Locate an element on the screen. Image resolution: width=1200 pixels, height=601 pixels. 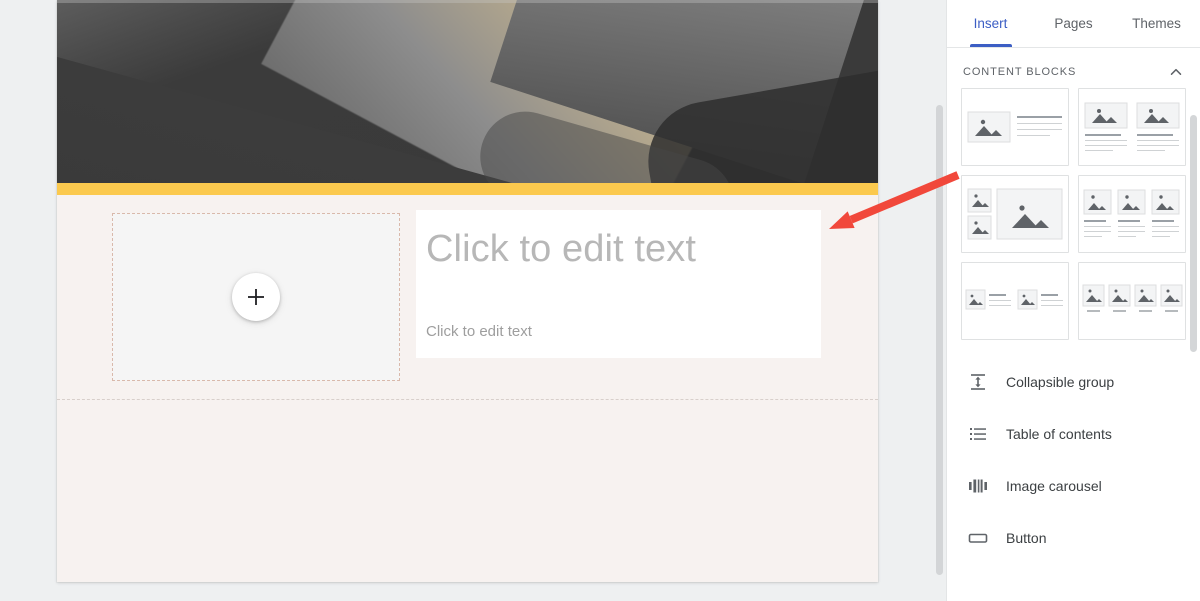
tab-themes-label: Themes is located at coordinates (1156, 23).